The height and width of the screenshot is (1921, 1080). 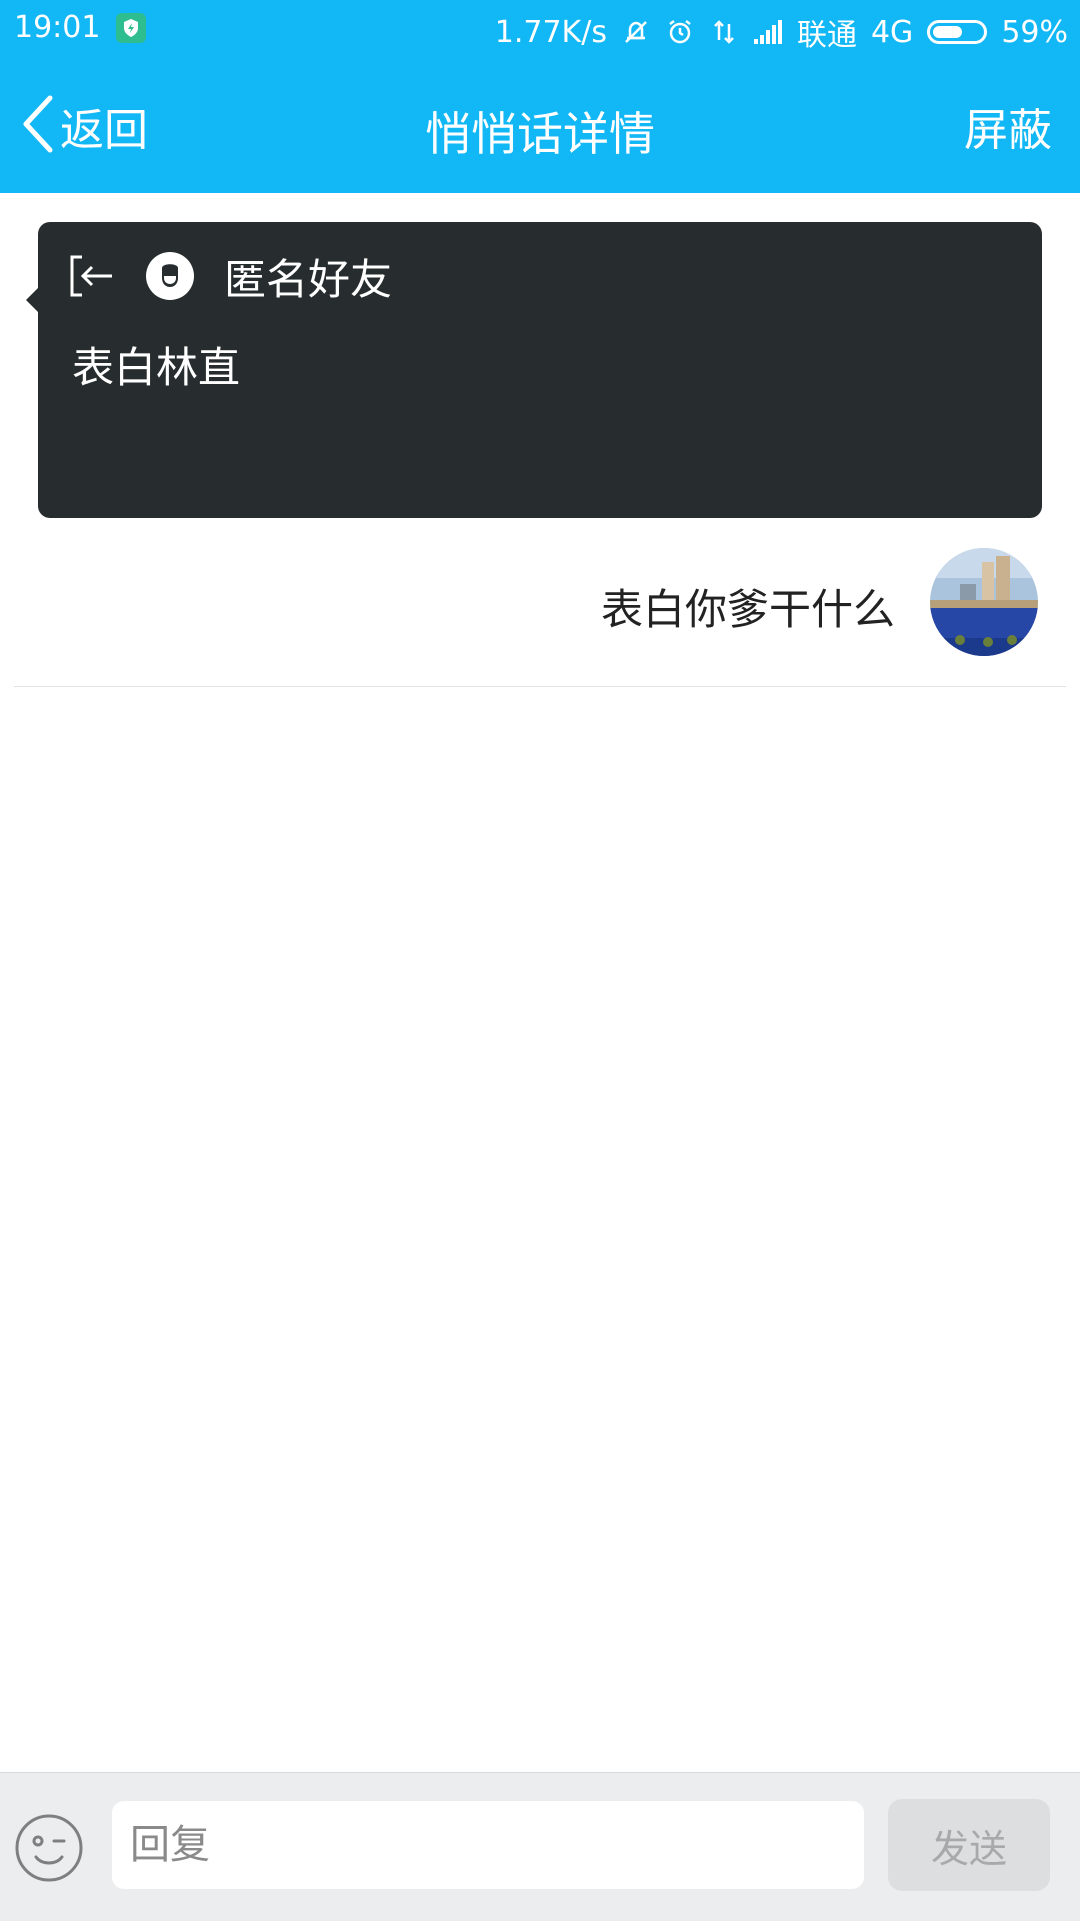 What do you see at coordinates (680, 32) in the screenshot?
I see `alarm-icon` at bounding box center [680, 32].